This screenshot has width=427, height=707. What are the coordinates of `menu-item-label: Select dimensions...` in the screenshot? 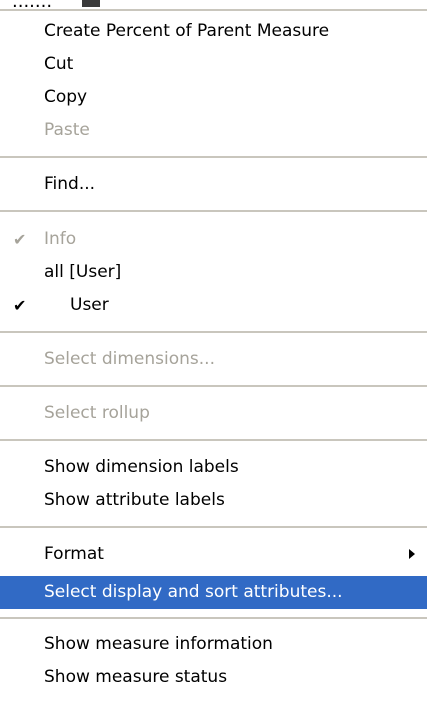 It's located at (129, 359).